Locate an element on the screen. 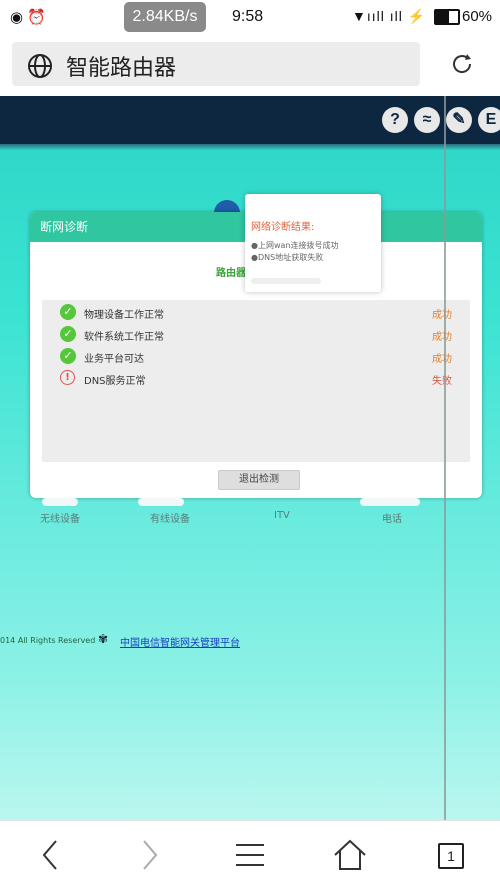  home-icon is located at coordinates (350, 855).